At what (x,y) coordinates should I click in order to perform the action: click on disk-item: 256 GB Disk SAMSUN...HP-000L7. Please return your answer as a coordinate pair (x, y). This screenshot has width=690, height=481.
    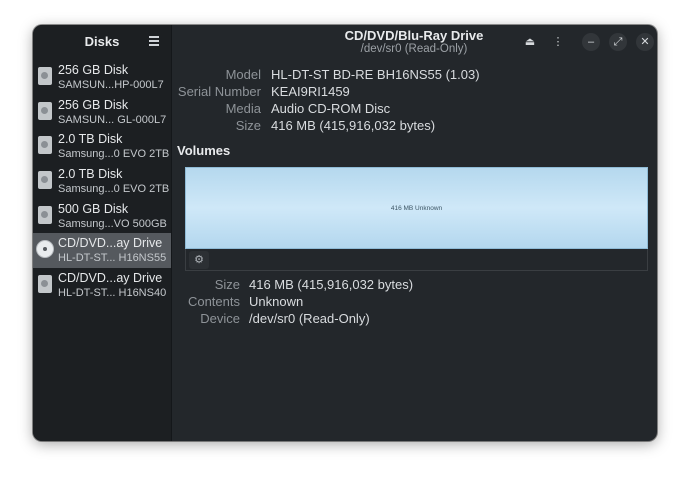
    Looking at the image, I should click on (102, 77).